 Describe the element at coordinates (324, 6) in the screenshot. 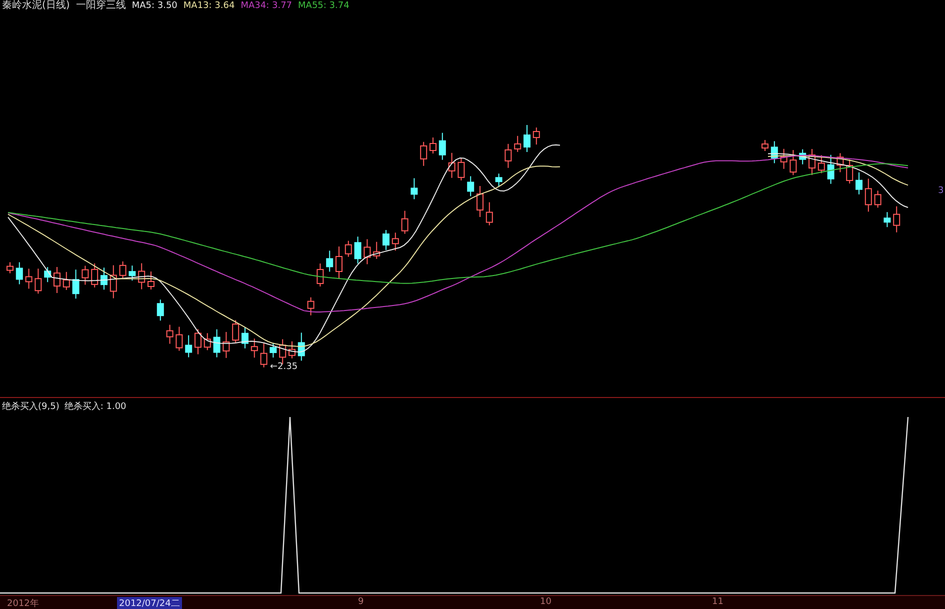

I see `moving-average-value: MA55: 3.74` at that location.